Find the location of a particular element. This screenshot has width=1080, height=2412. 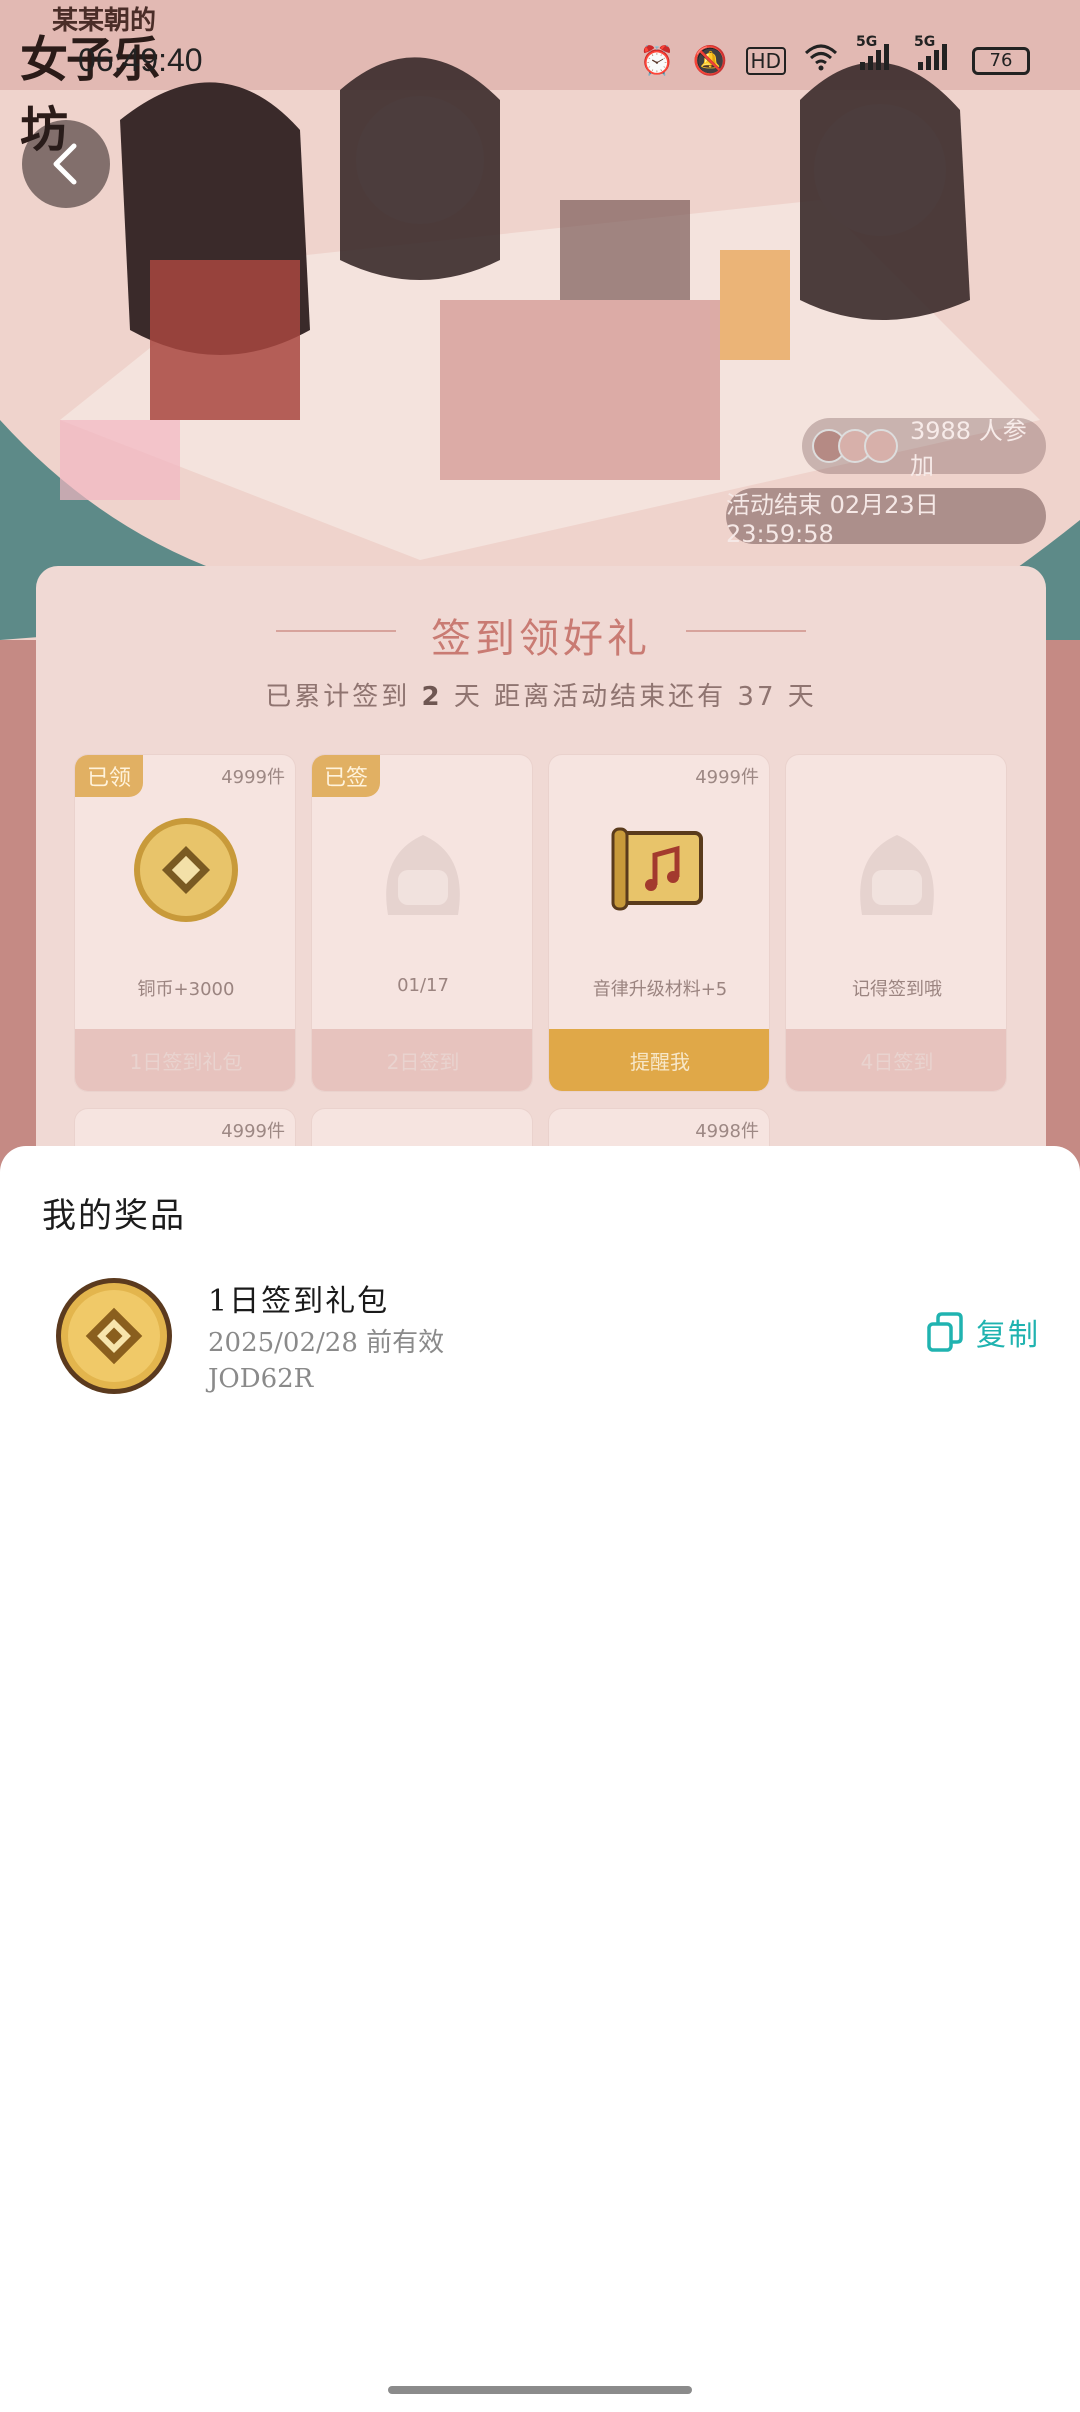

copy-label: 复制 is located at coordinates (1008, 1335).